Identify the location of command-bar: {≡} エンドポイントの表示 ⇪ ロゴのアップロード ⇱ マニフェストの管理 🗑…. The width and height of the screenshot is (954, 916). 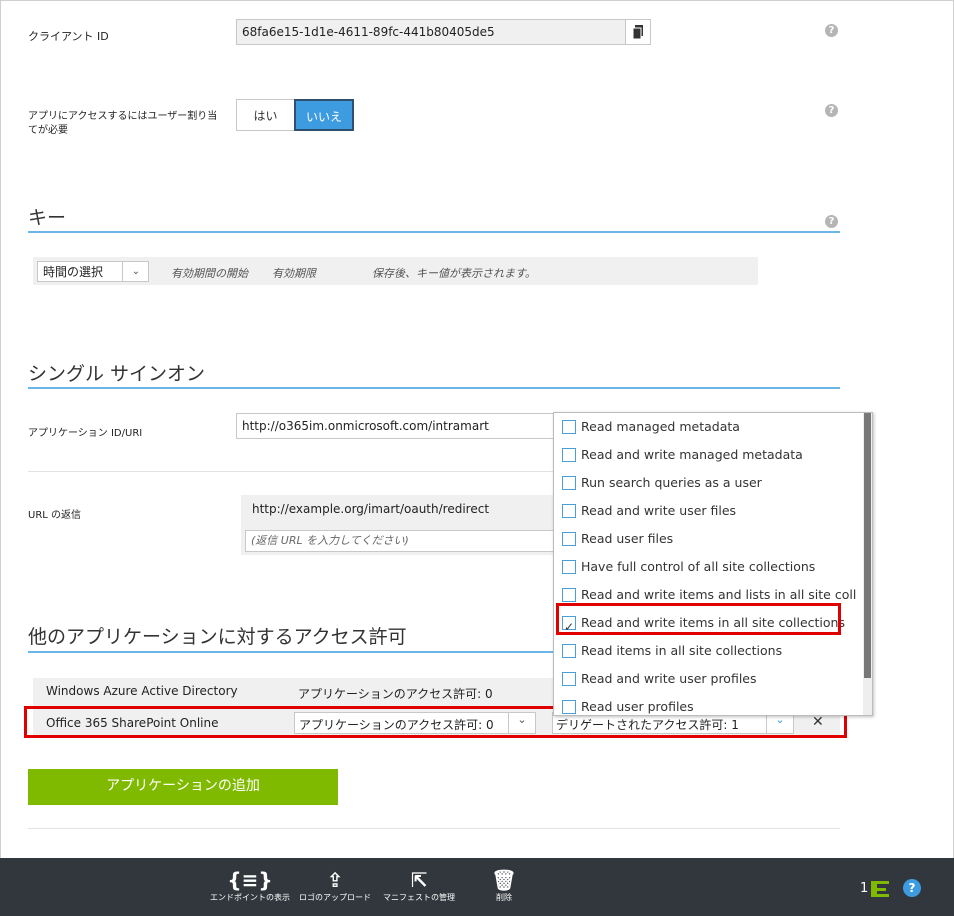
(477, 887).